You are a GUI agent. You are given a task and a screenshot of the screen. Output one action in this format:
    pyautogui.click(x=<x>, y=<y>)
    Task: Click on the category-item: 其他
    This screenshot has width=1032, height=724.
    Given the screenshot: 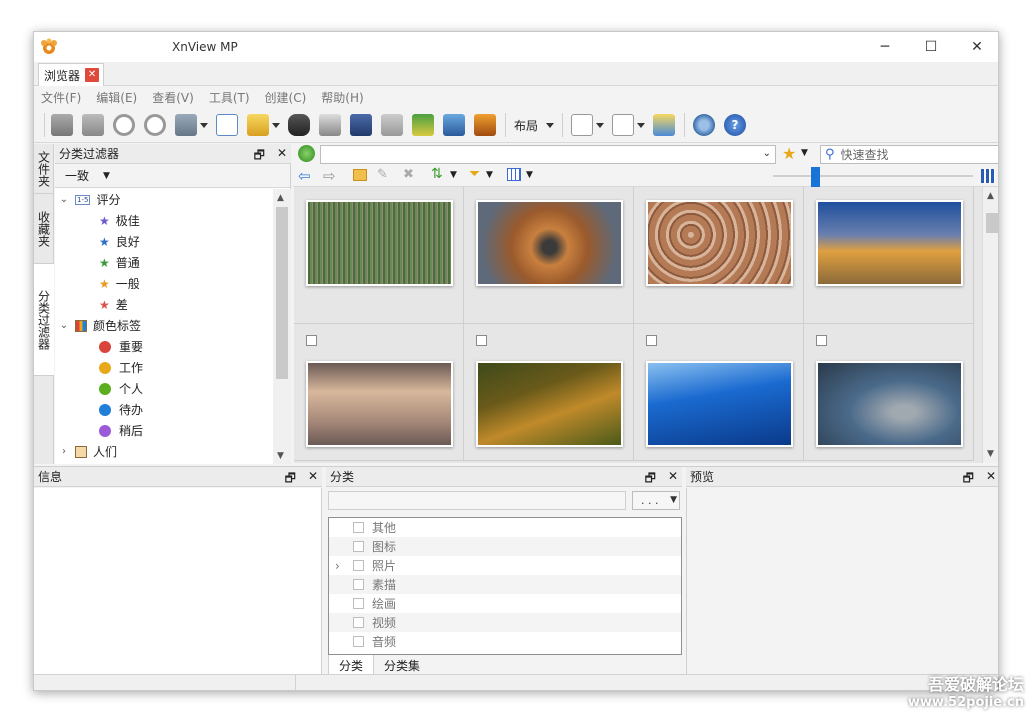 What is the action you would take?
    pyautogui.click(x=505, y=527)
    